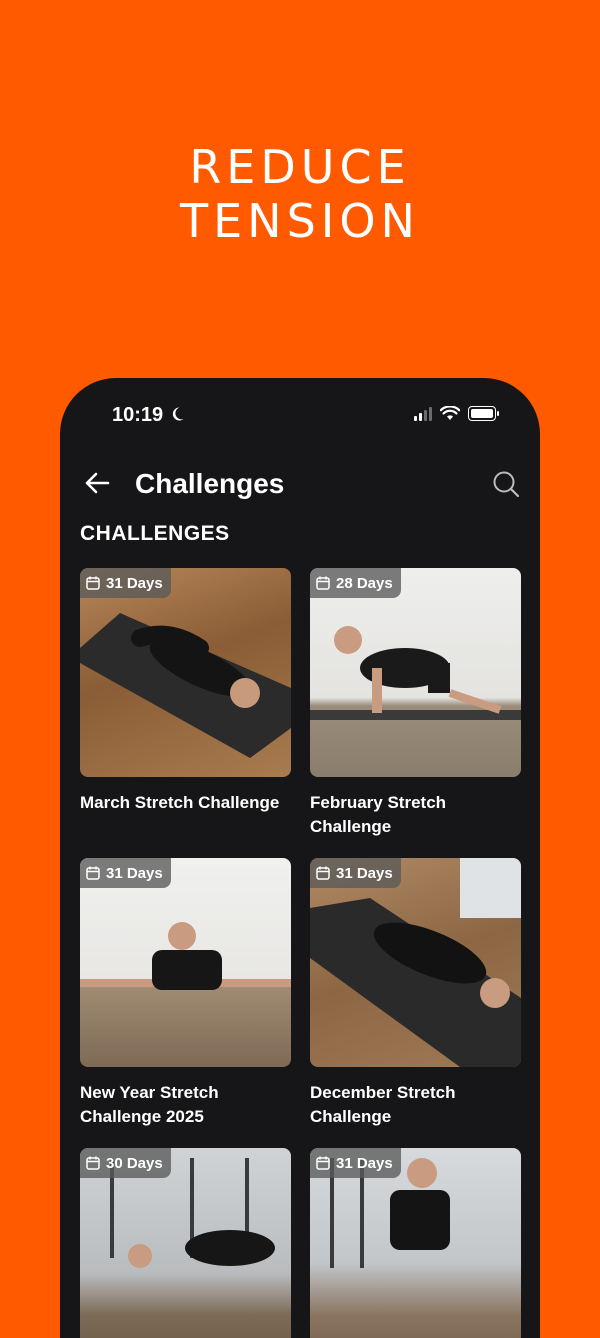 The image size is (600, 1338). Describe the element at coordinates (300, 408) in the screenshot. I see `status-bar: 10:19` at that location.